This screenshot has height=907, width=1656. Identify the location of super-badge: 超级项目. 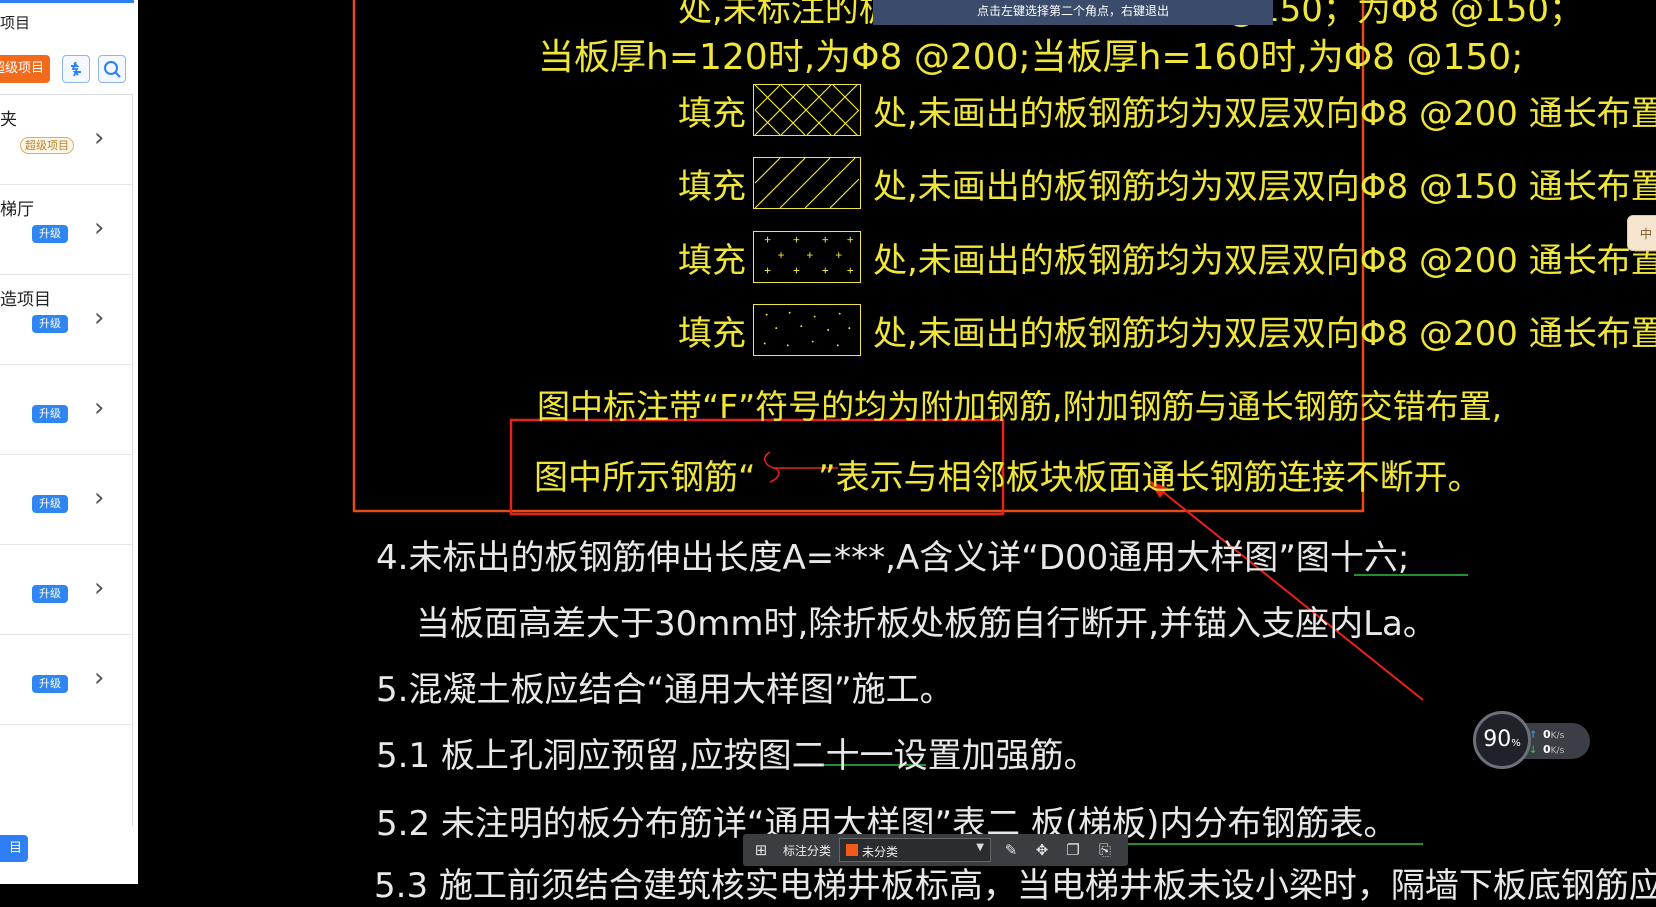
(47, 145).